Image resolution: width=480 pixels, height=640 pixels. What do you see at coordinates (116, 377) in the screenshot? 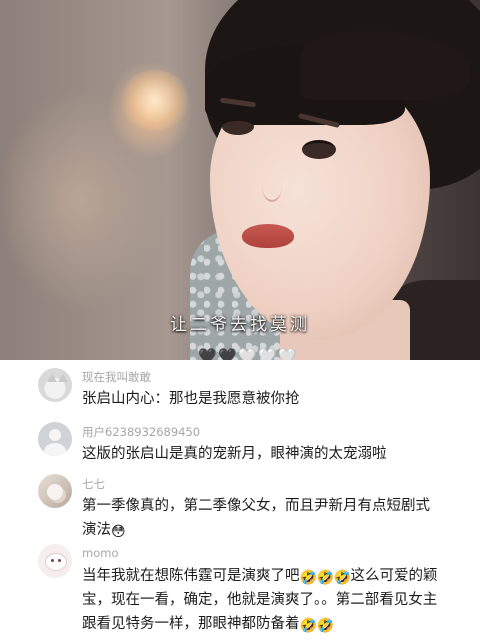
I see `comment-username: 现在我叫敢敢` at bounding box center [116, 377].